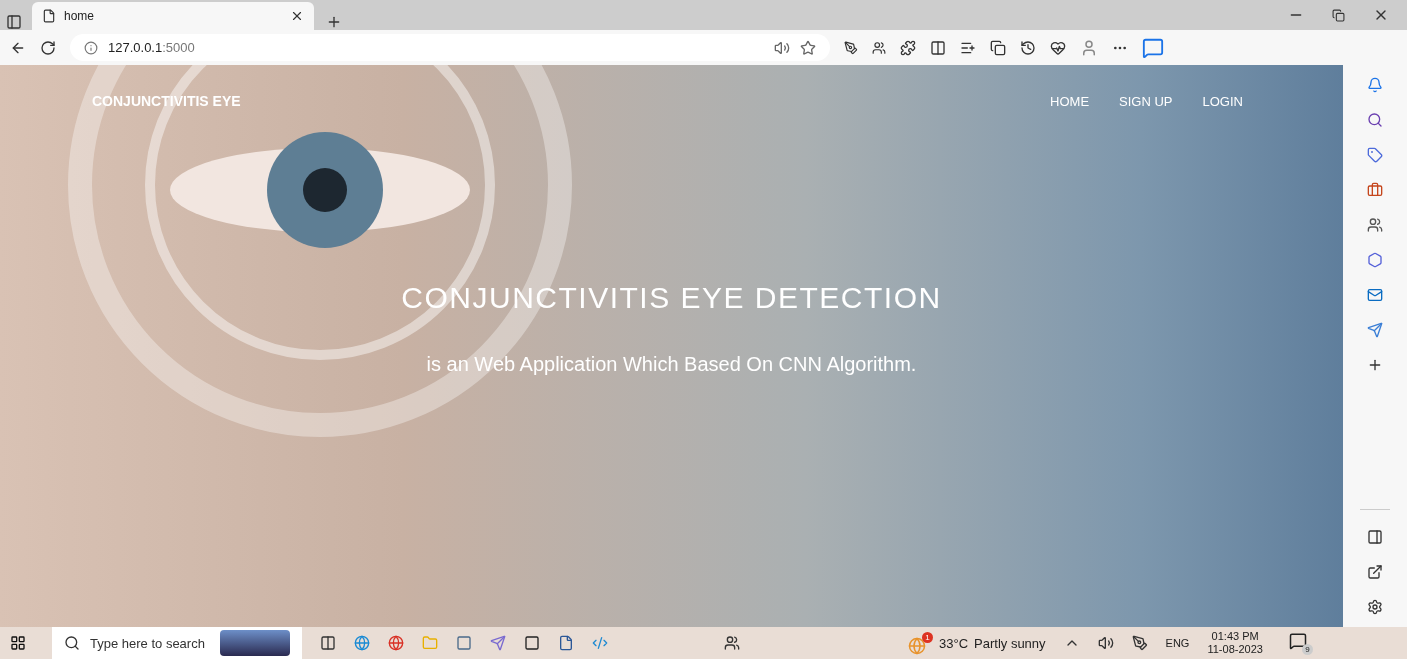 The image size is (1407, 659). Describe the element at coordinates (1338, 15) in the screenshot. I see `restore-icon` at that location.